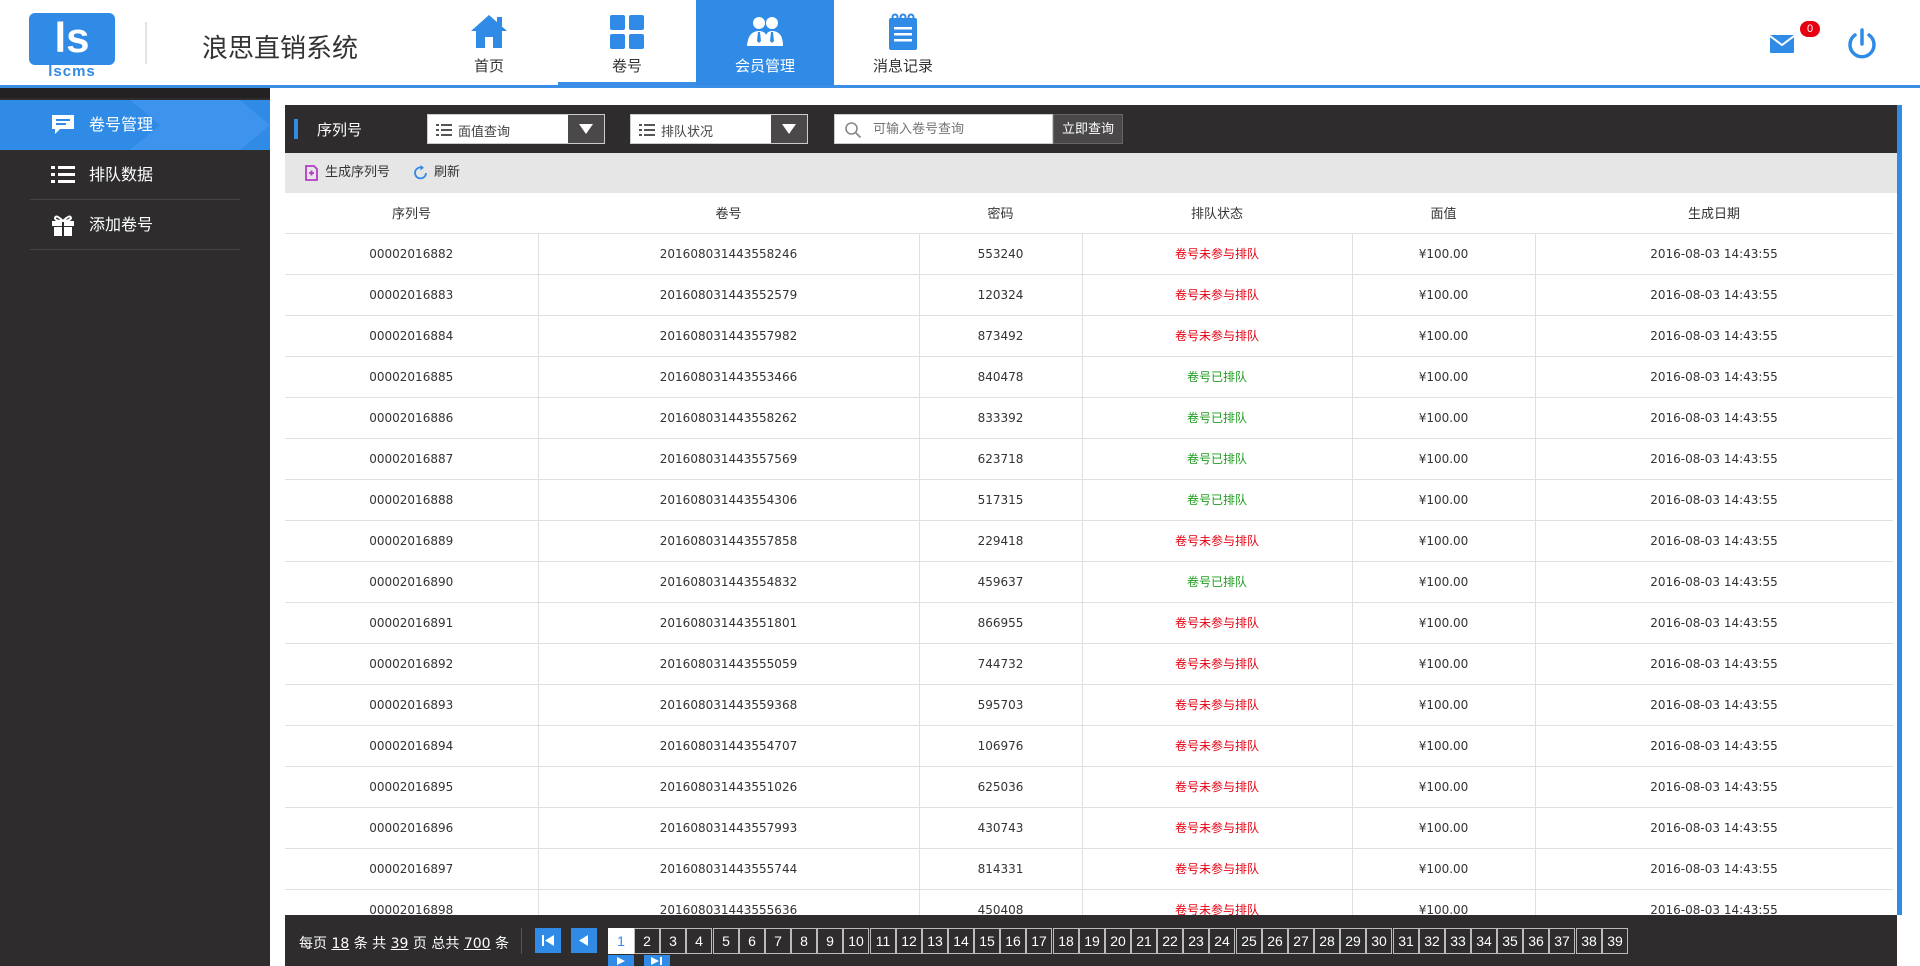  Describe the element at coordinates (621, 941) in the screenshot. I see `page-number-button: 1` at that location.